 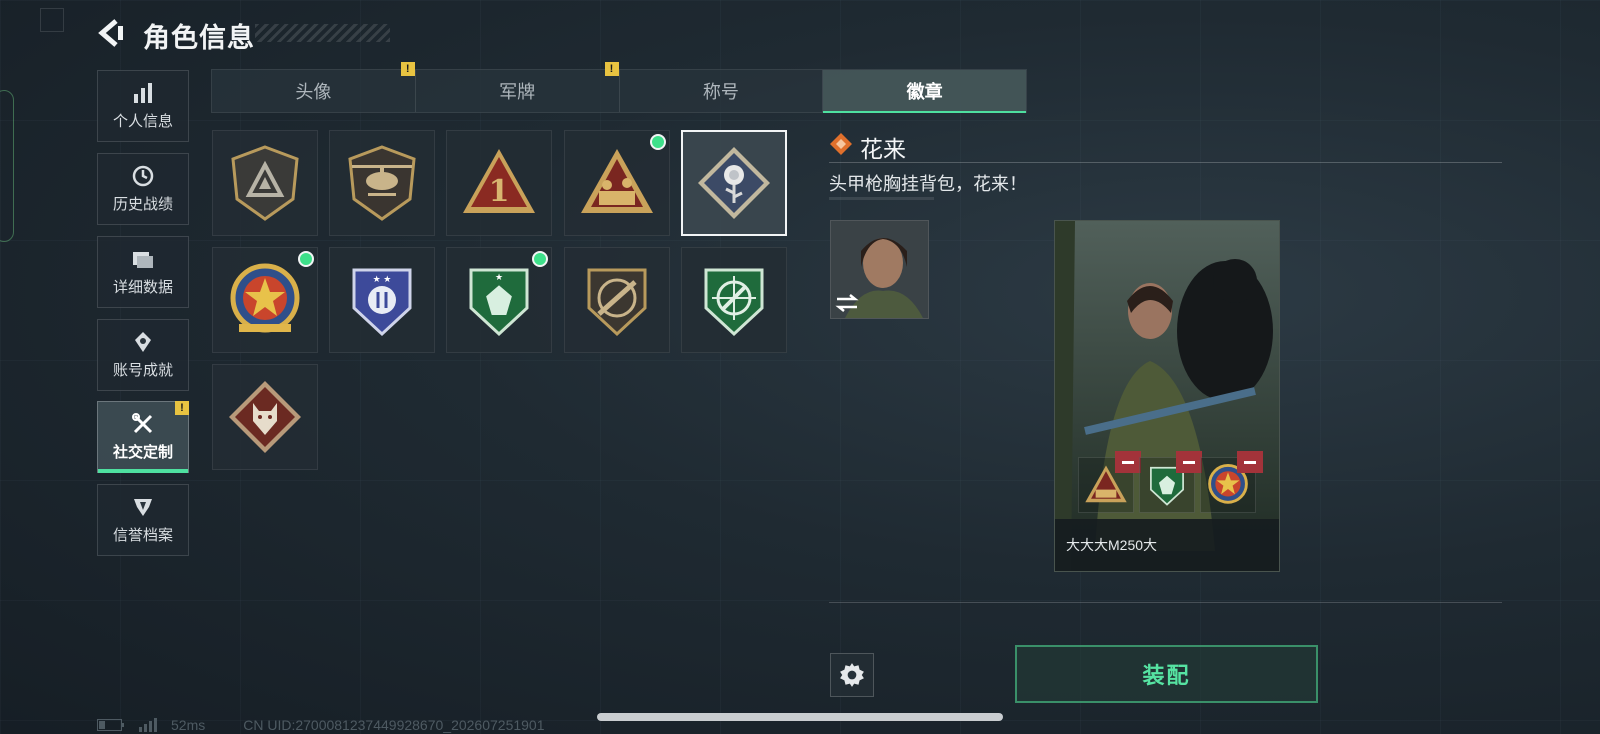 What do you see at coordinates (142, 423) in the screenshot?
I see `tools-icon` at bounding box center [142, 423].